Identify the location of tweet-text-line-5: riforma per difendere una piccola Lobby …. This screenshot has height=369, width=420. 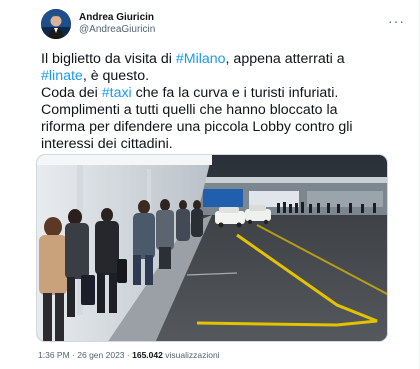
(197, 127).